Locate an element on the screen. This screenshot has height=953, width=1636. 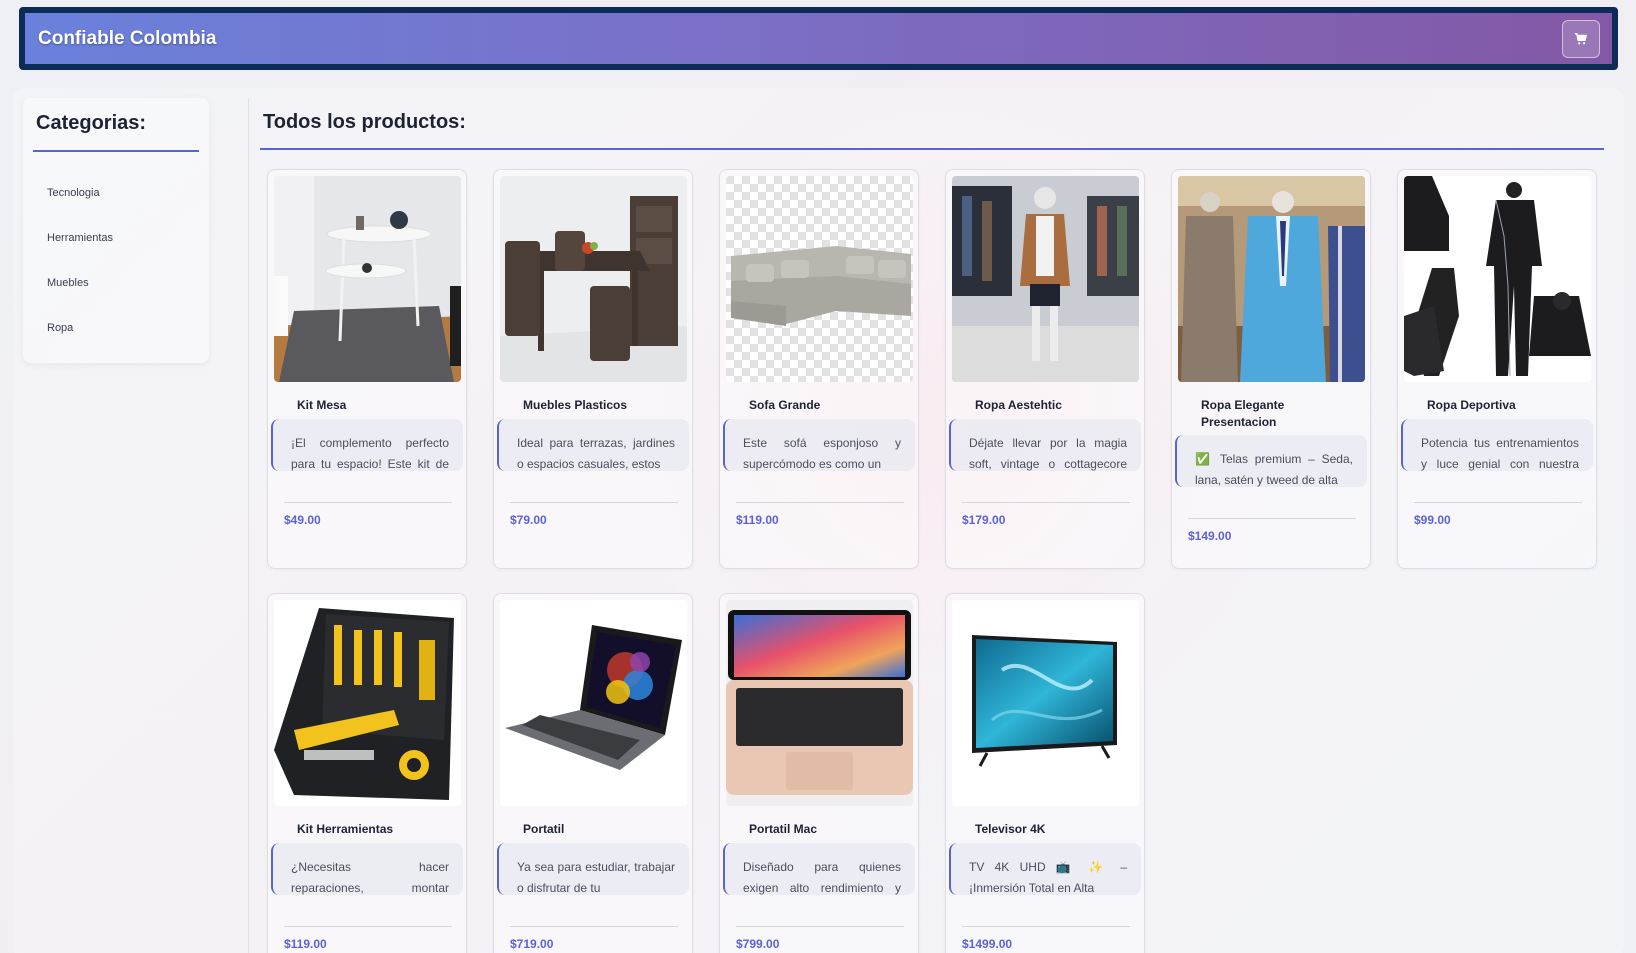
product-image-kit-herramientas is located at coordinates (367, 703).